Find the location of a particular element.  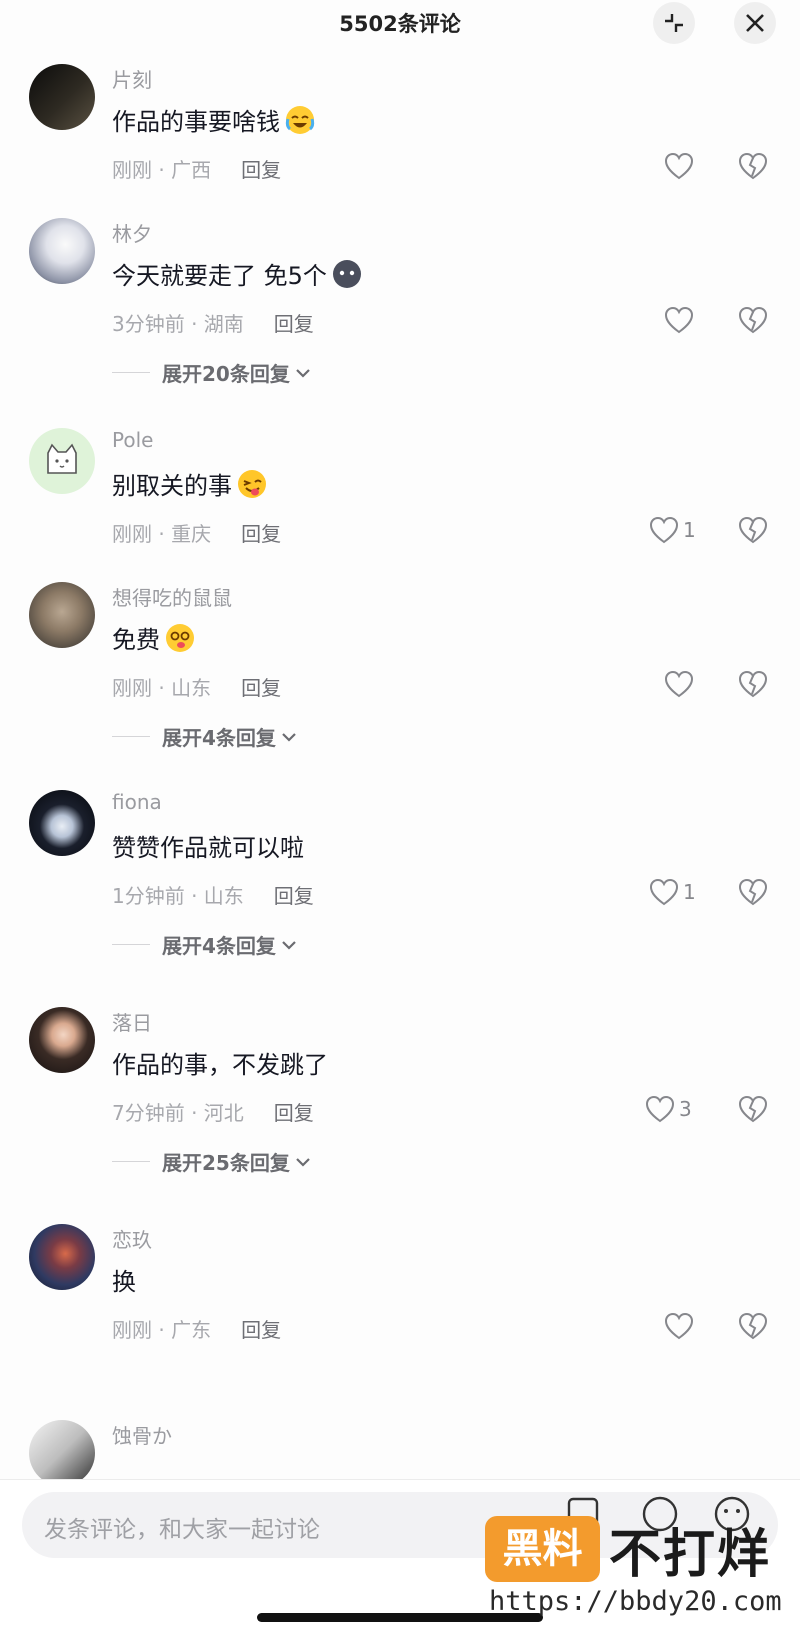

comment-meta: 1分钟前 · 山东 回复 is located at coordinates (213, 896).